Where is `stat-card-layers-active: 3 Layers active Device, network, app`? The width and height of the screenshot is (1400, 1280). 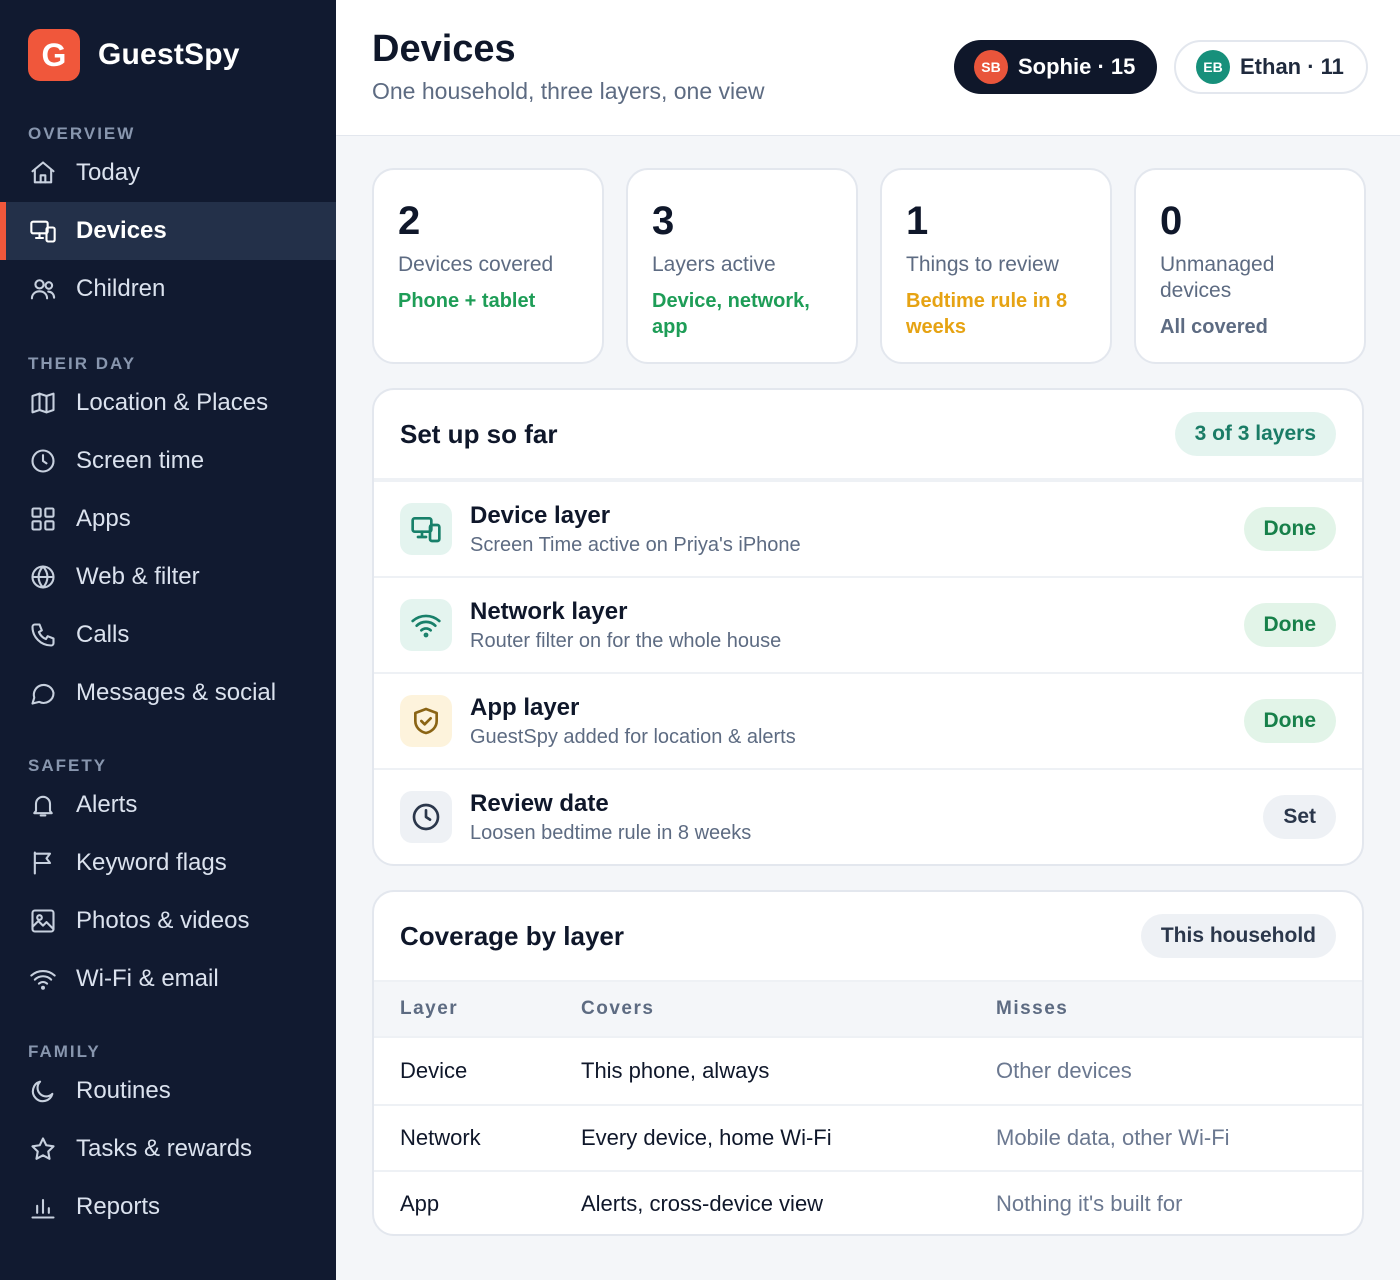
stat-card-layers-active: 3 Layers active Device, network, app is located at coordinates (742, 266).